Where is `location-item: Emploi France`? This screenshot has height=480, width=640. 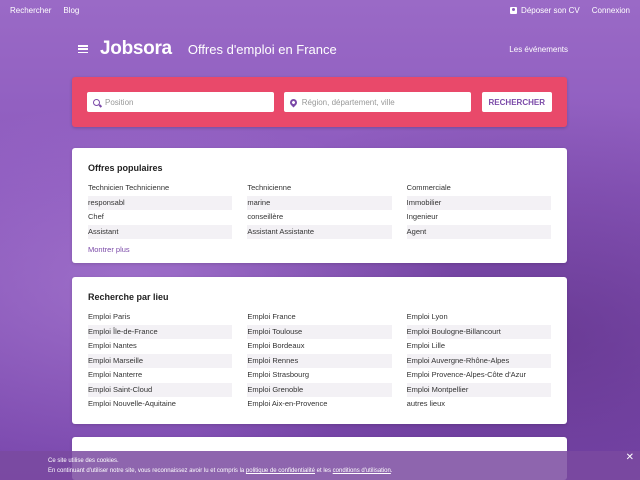
location-item: Emploi France is located at coordinates (319, 317).